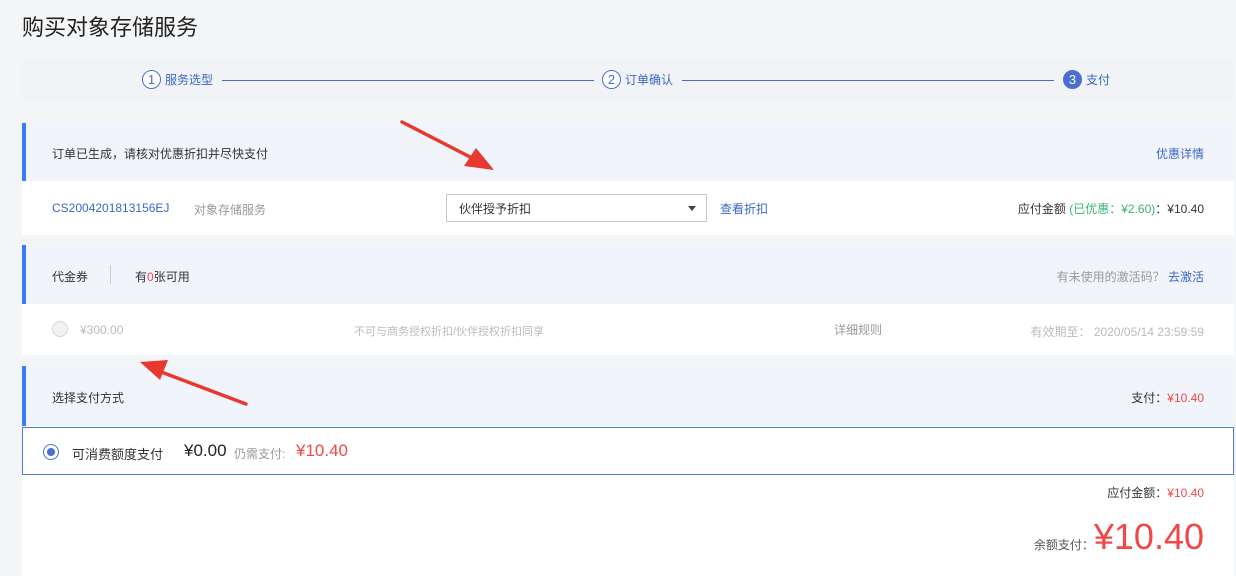  I want to click on order-id-link: CS2004201813156EJ, so click(110, 208).